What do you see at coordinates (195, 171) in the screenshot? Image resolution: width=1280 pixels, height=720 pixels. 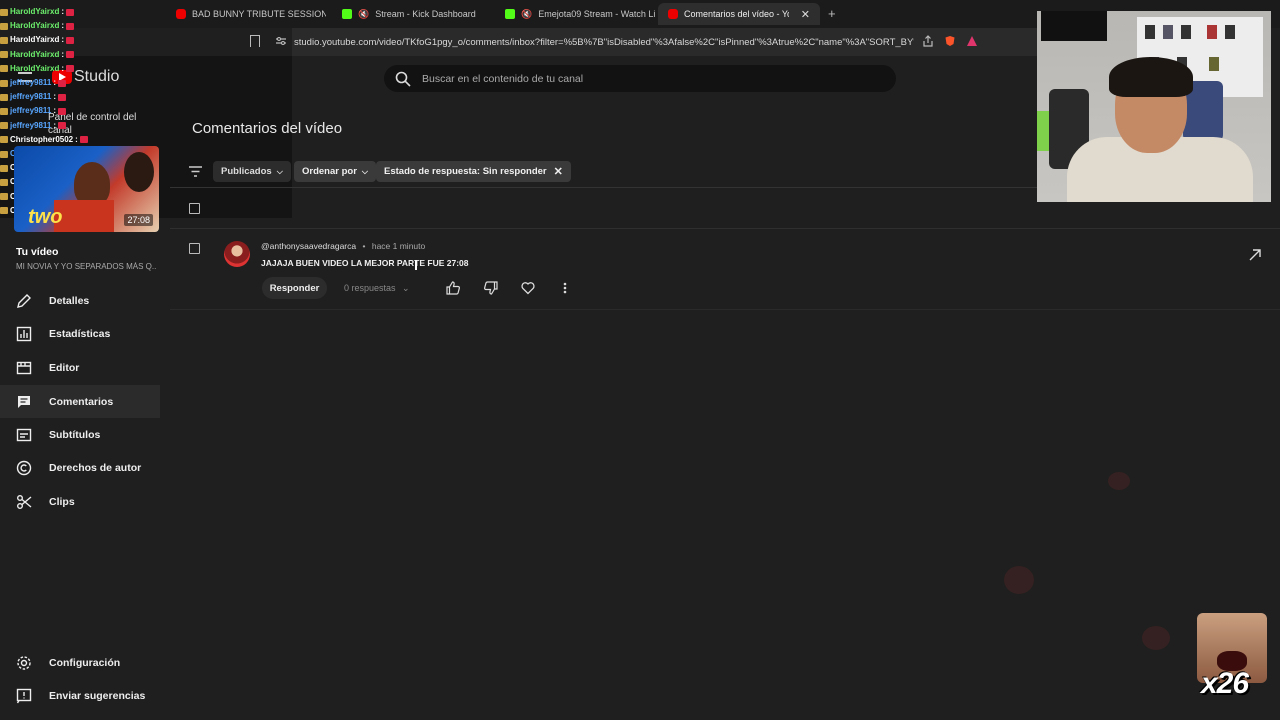 I see `filter-icon` at bounding box center [195, 171].